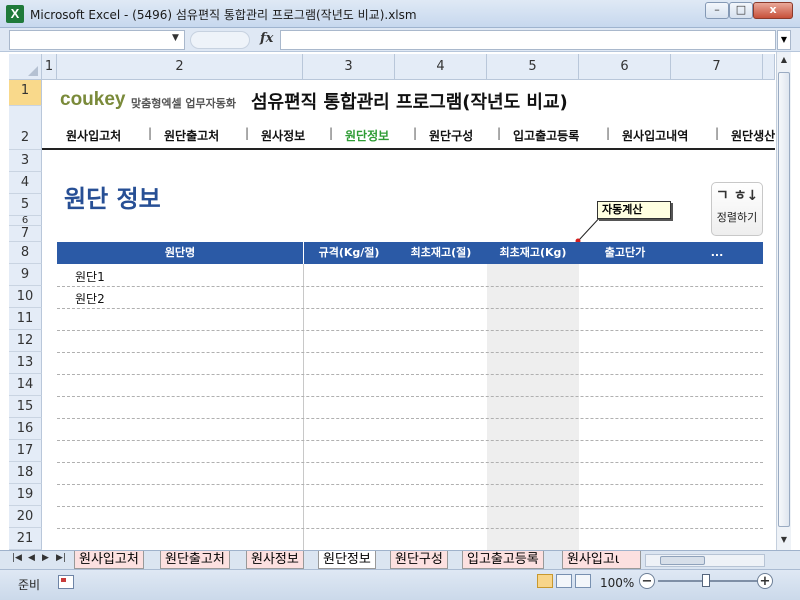 This screenshot has width=800, height=600. What do you see at coordinates (706, 580) in the screenshot?
I see `zoom-slider-thumb` at bounding box center [706, 580].